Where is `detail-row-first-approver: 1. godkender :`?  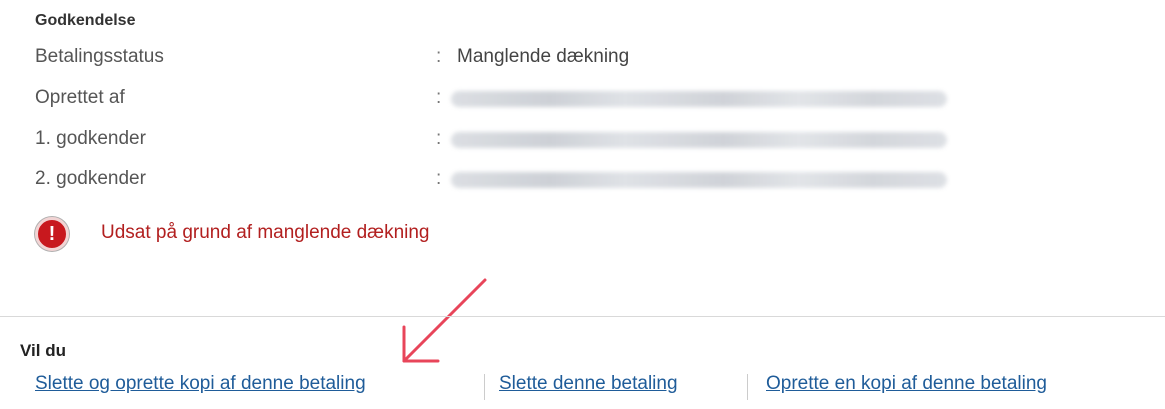 detail-row-first-approver: 1. godkender : is located at coordinates (535, 142).